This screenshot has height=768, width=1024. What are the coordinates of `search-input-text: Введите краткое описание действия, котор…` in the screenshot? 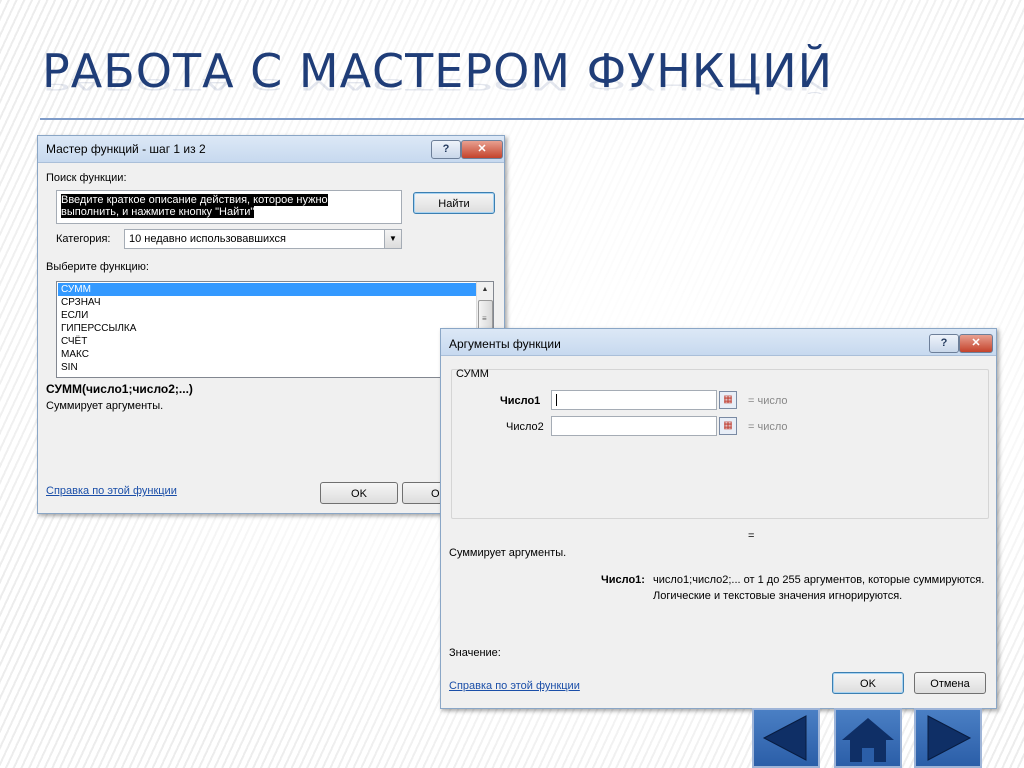 It's located at (194, 206).